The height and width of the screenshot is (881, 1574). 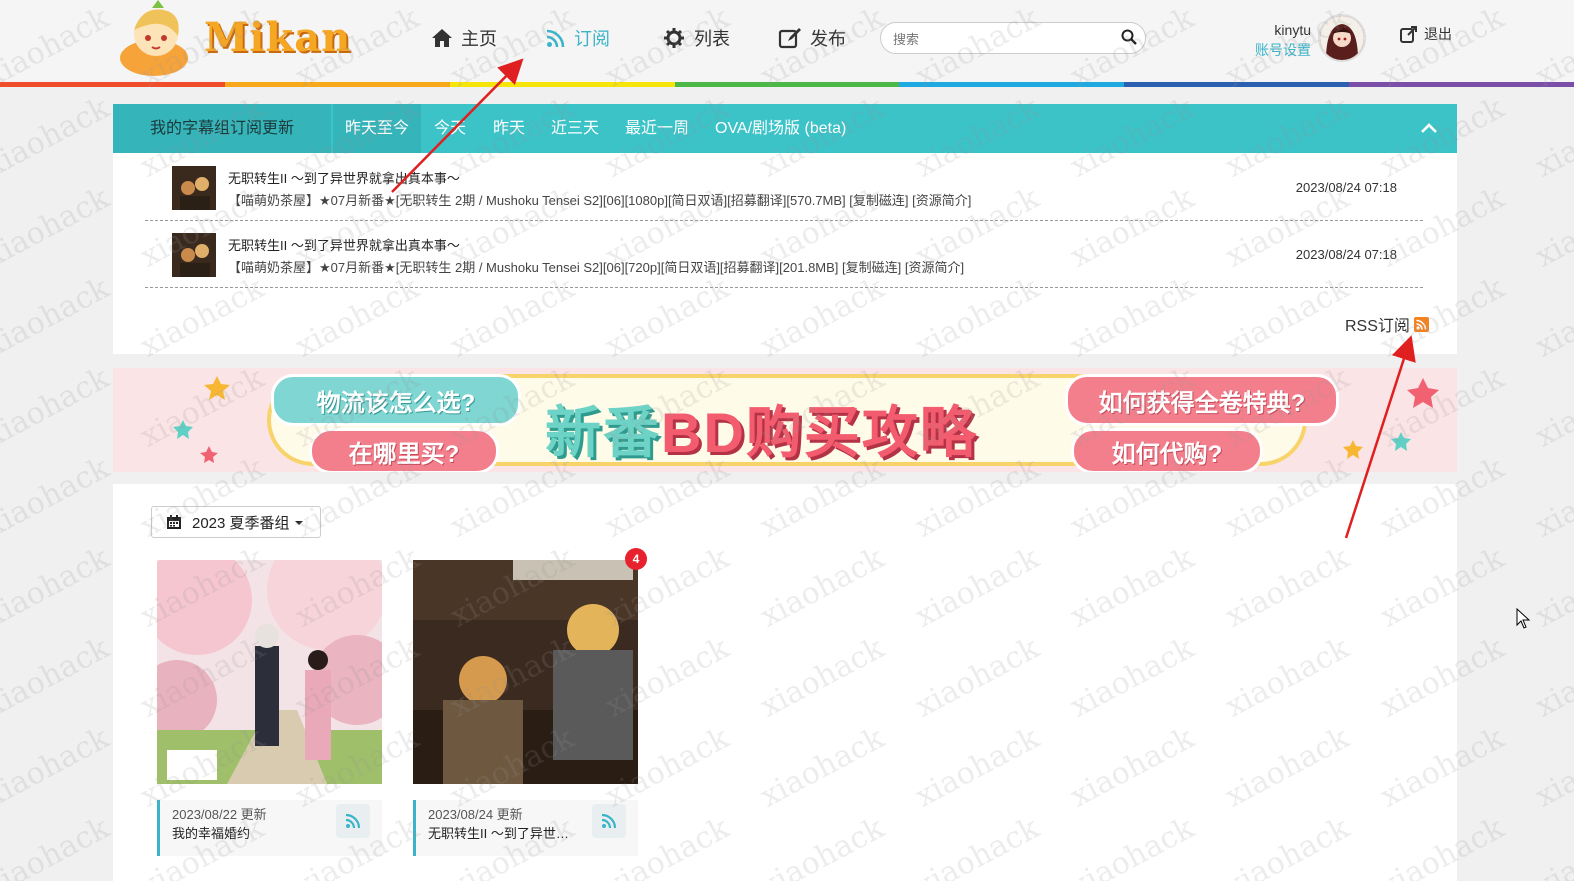 I want to click on anime-card: 4 2023/08/24 更新 无职转生II ～到了异世界就拿出真本事～, so click(x=530, y=702).